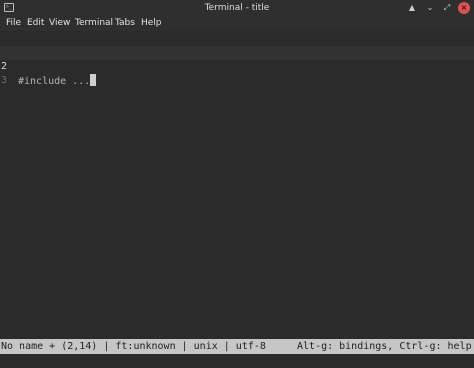 The width and height of the screenshot is (474, 368). Describe the element at coordinates (35, 23) in the screenshot. I see `menu-edit: Edit` at that location.